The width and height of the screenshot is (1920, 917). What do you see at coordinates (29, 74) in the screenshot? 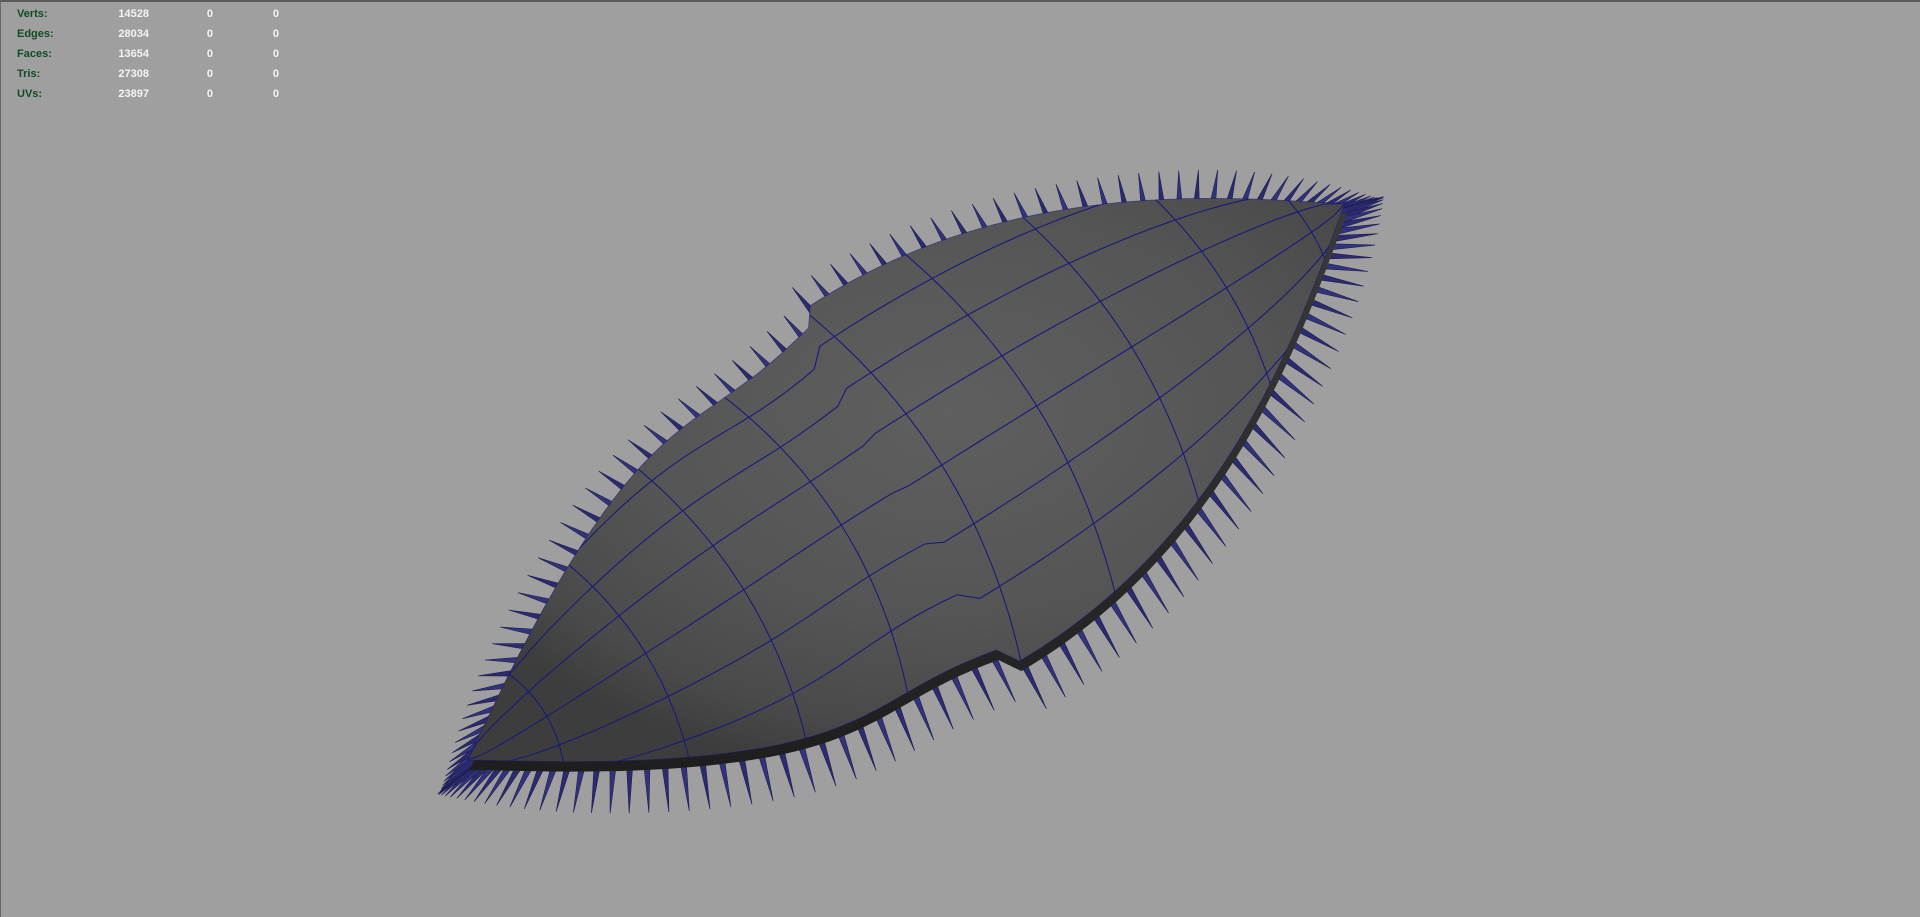
I see `hud-label: Tris:` at bounding box center [29, 74].